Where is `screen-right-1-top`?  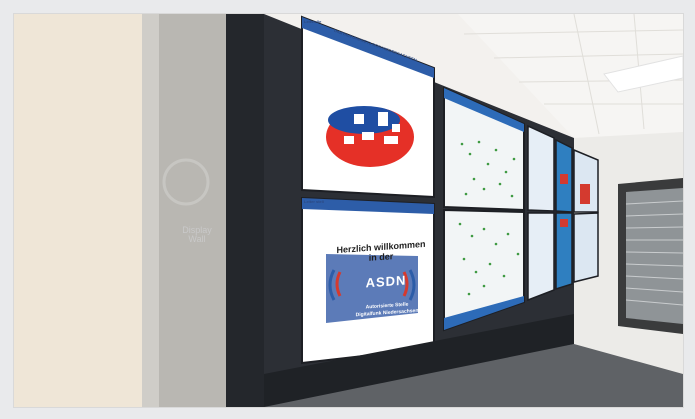 screen-right-1-top is located at coordinates (541, 168).